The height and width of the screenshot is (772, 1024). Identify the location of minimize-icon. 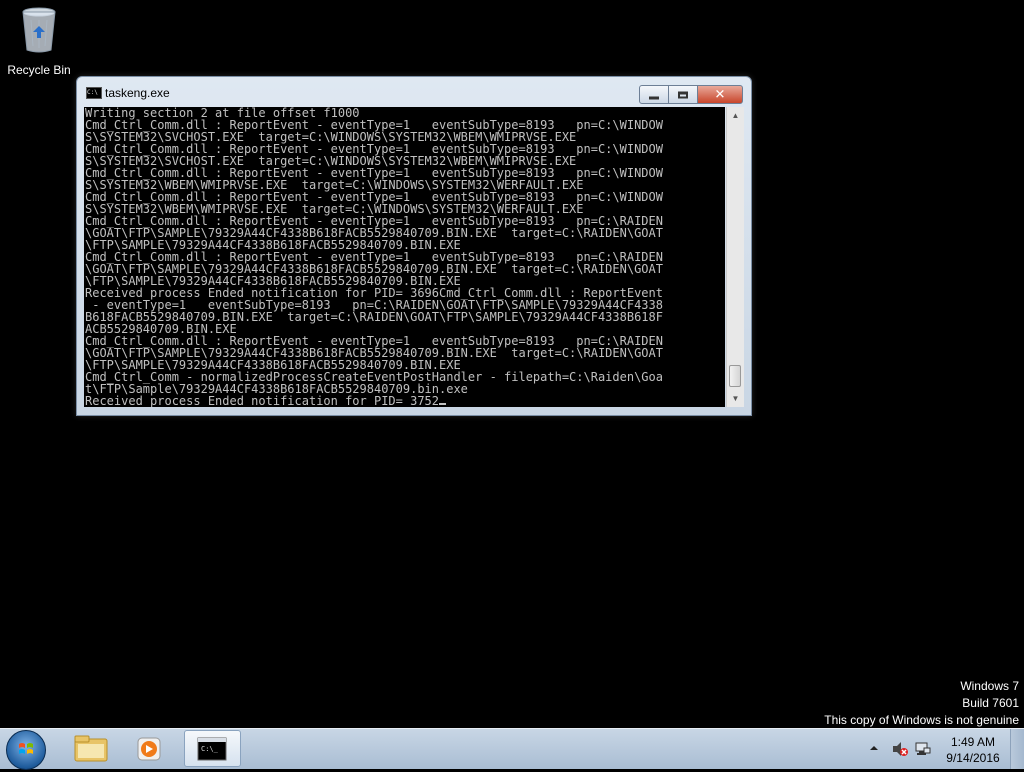
(654, 97).